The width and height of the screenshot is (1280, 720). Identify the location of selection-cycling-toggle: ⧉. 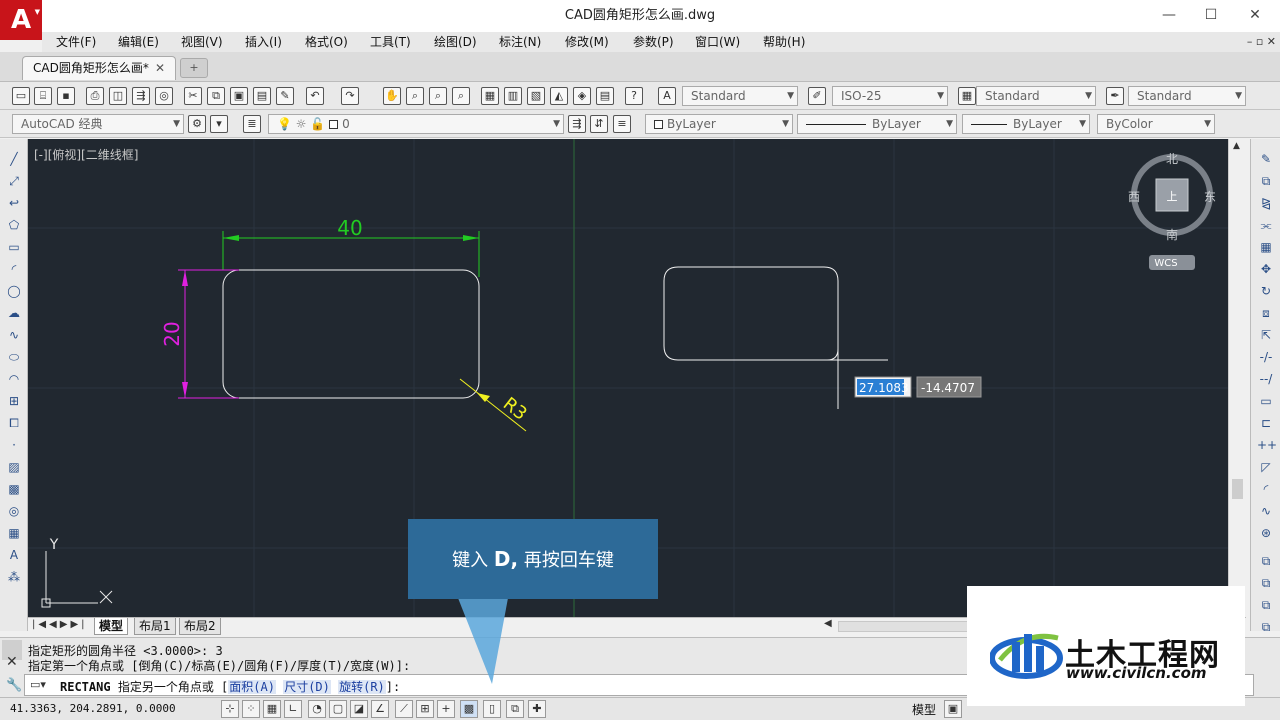
(515, 709).